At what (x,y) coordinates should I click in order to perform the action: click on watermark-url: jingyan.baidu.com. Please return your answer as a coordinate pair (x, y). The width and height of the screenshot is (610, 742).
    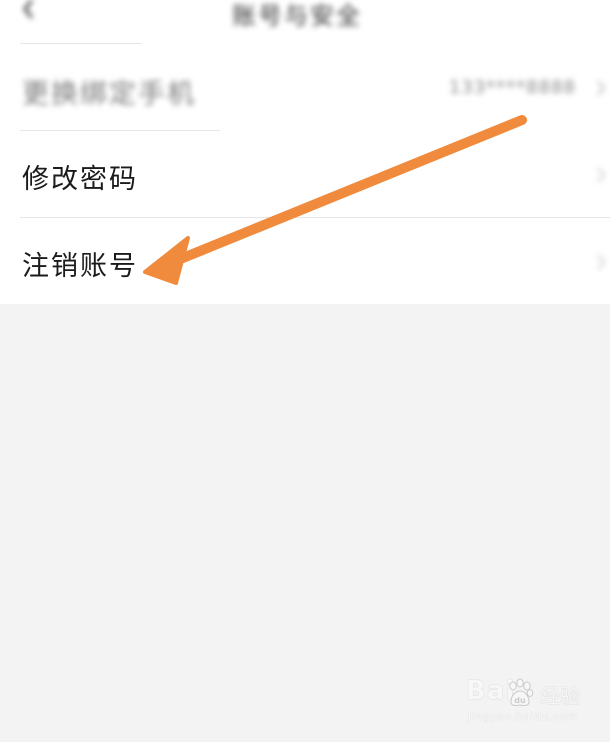
    Looking at the image, I should click on (523, 716).